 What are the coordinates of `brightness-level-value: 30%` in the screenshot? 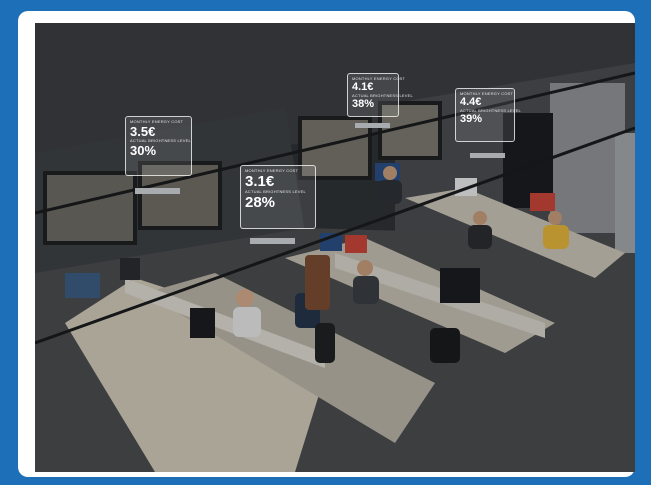 It's located at (143, 150).